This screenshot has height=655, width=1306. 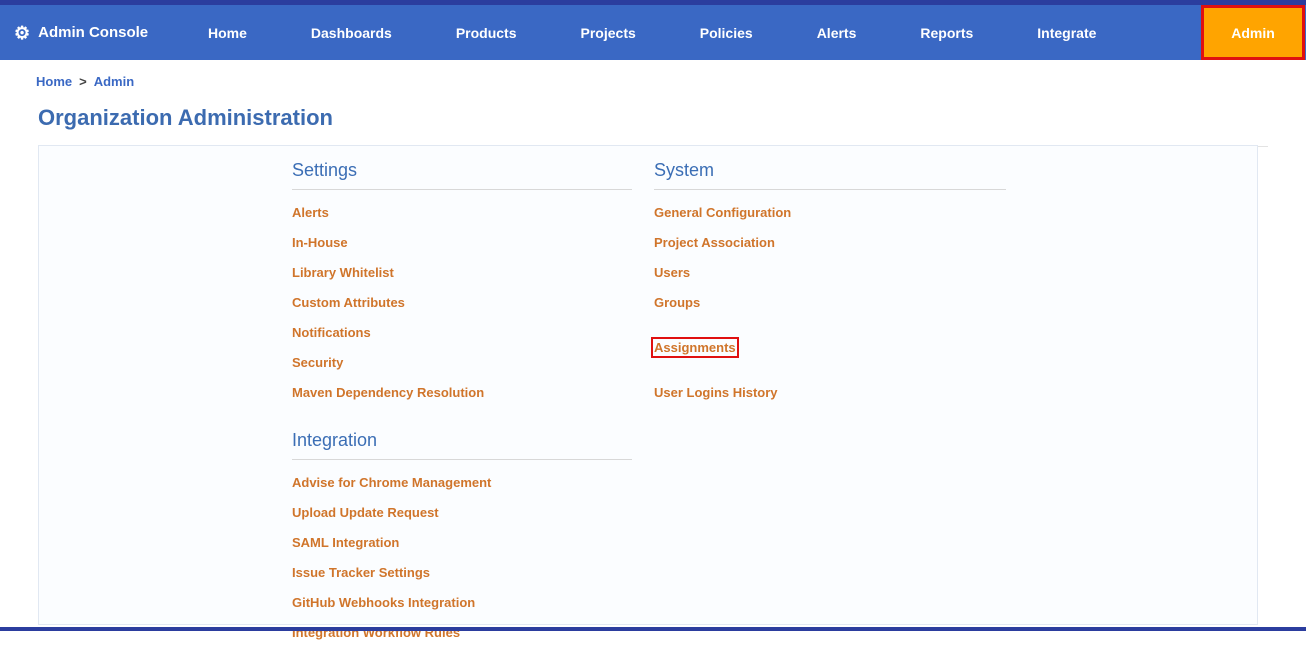 I want to click on link-users: Users, so click(x=830, y=272).